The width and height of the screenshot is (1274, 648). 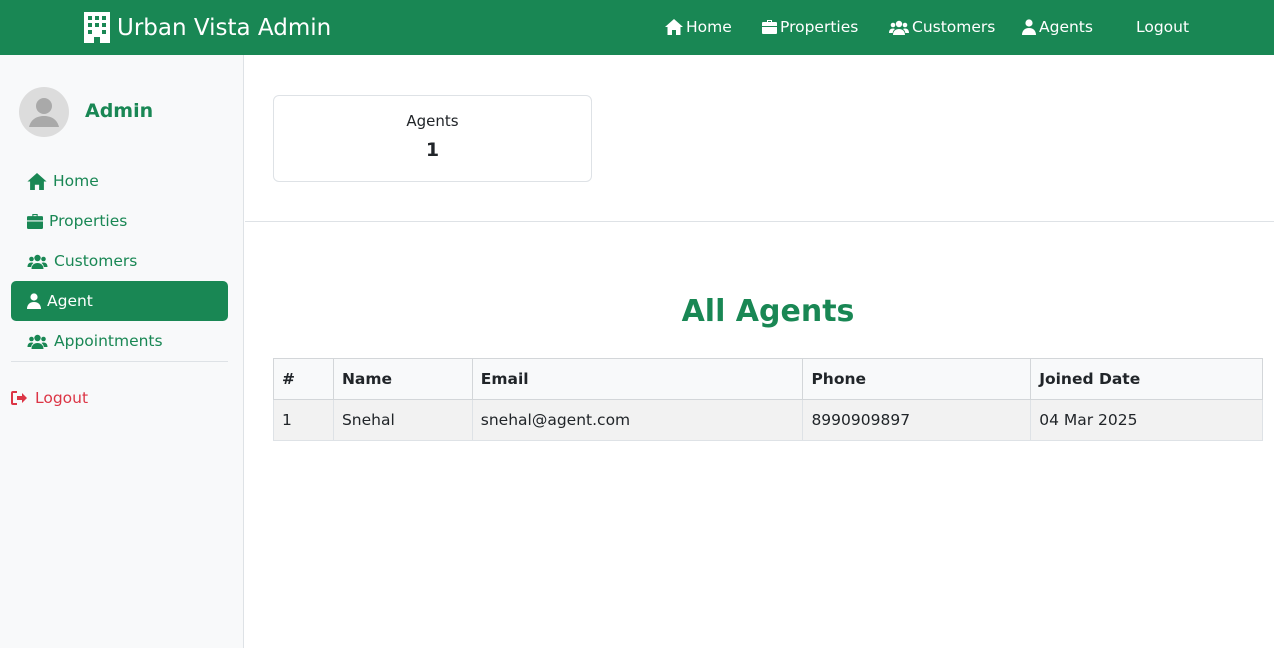 I want to click on sidebar-item-label: Home, so click(x=76, y=181).